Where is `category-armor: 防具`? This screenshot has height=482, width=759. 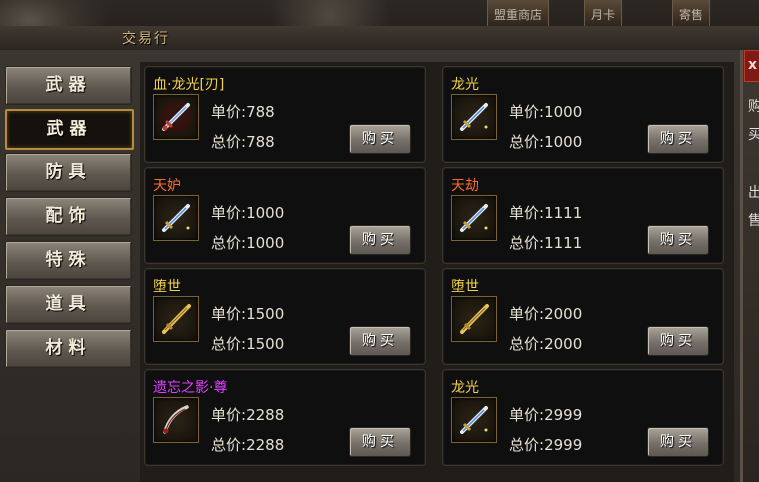 category-armor: 防具 is located at coordinates (68, 172).